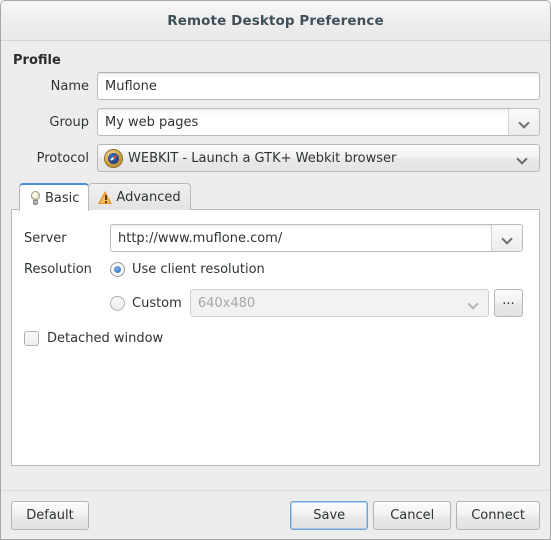 This screenshot has width=551, height=540. I want to click on warning-triangle-icon, so click(105, 197).